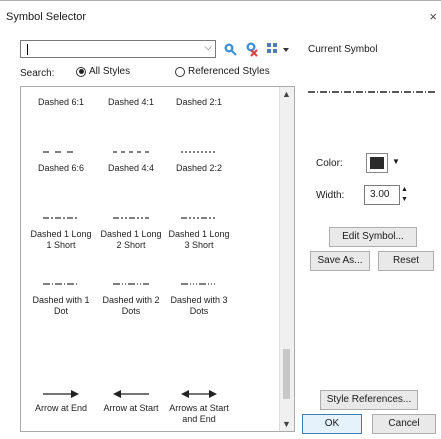 The image size is (441, 439). What do you see at coordinates (27, 49) in the screenshot?
I see `text-cursor` at bounding box center [27, 49].